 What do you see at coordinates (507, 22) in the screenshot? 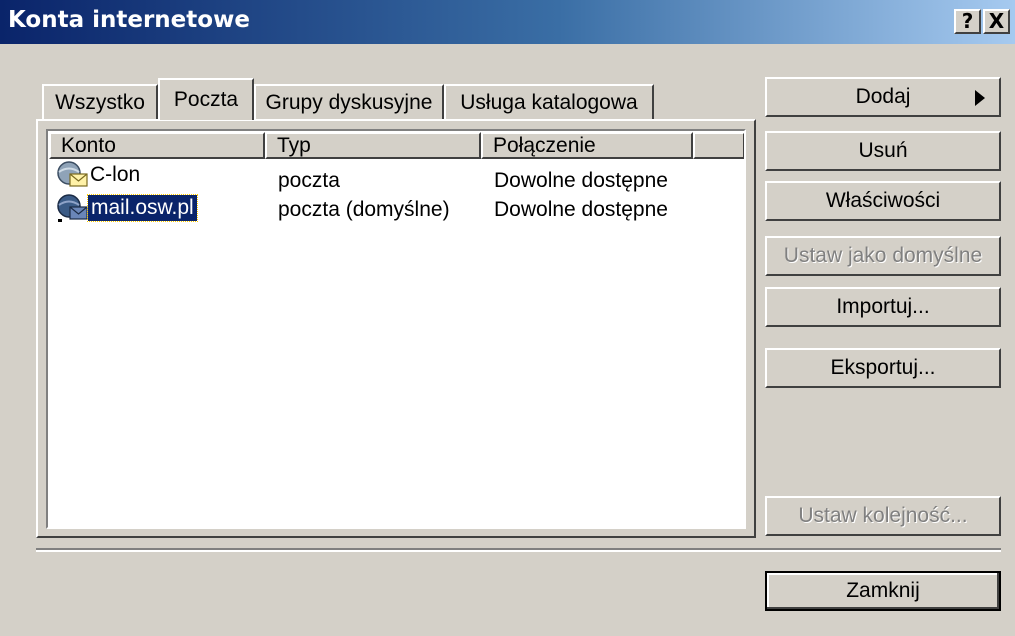
I see `title-bar: Konta internetowe ? X` at bounding box center [507, 22].